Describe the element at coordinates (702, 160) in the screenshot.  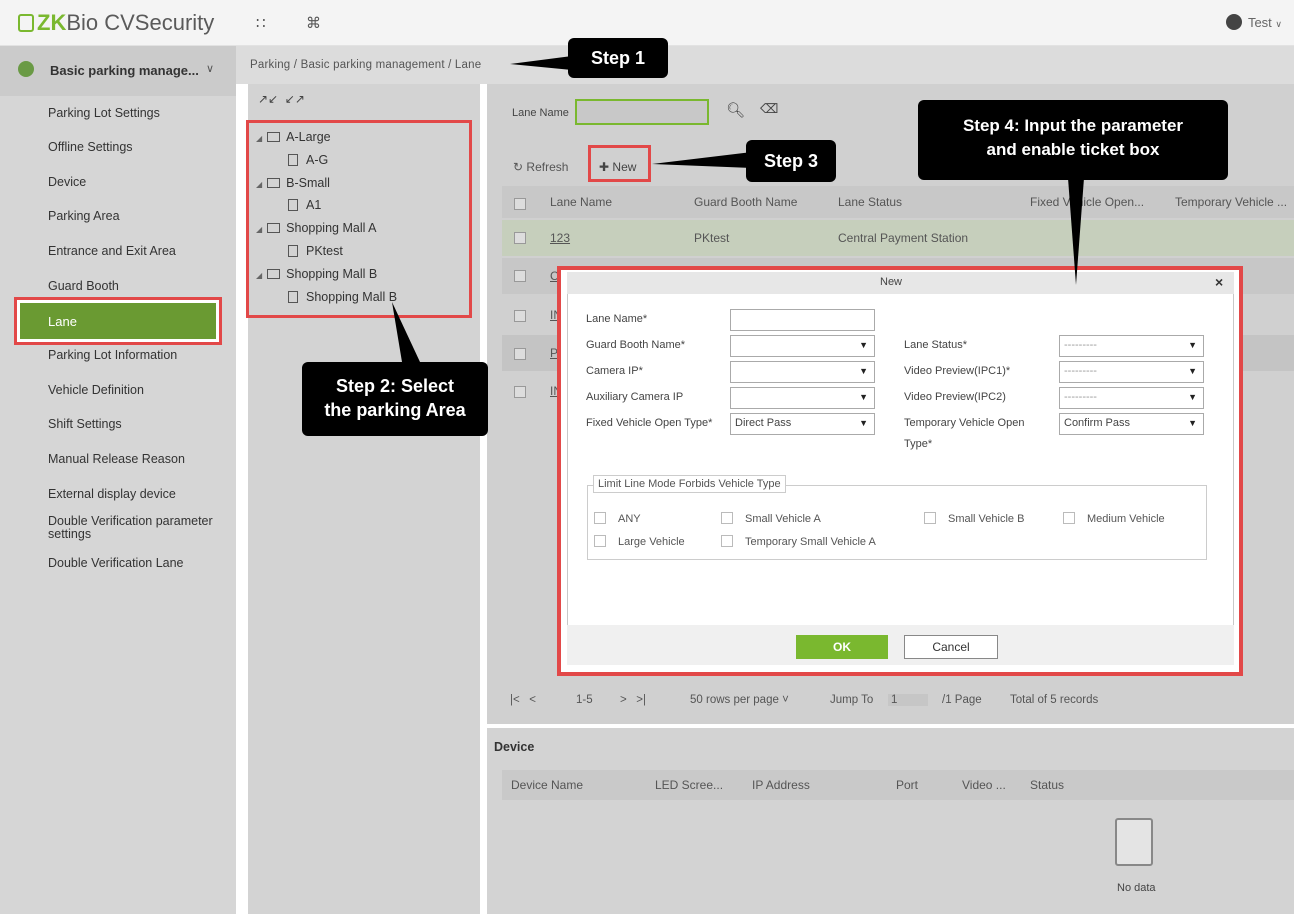
I see `step3-pointer` at that location.